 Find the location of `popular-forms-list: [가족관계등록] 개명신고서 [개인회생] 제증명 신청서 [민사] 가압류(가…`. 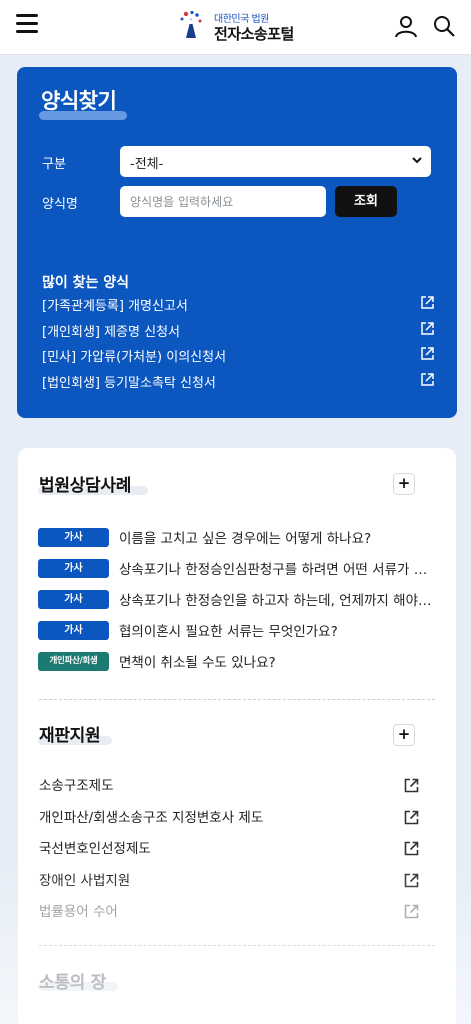

popular-forms-list: [가족관계등록] 개명신고서 [개인회생] 제증명 신청서 [민사] 가압류(가… is located at coordinates (238, 346).